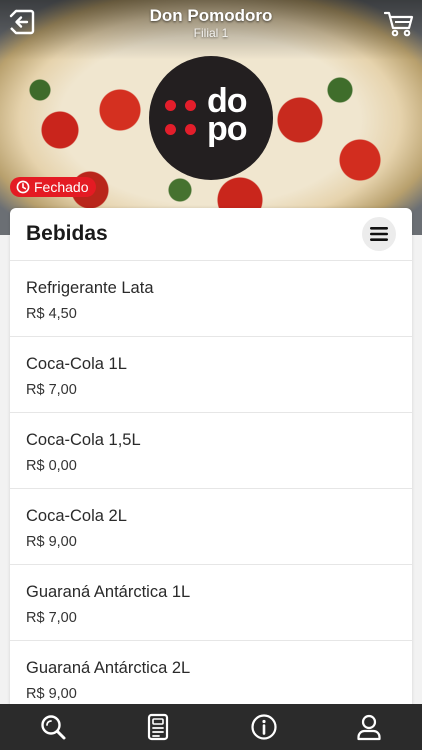  What do you see at coordinates (211, 375) in the screenshot?
I see `menu-item: Coca-Cola 1L R$ 7,00` at bounding box center [211, 375].